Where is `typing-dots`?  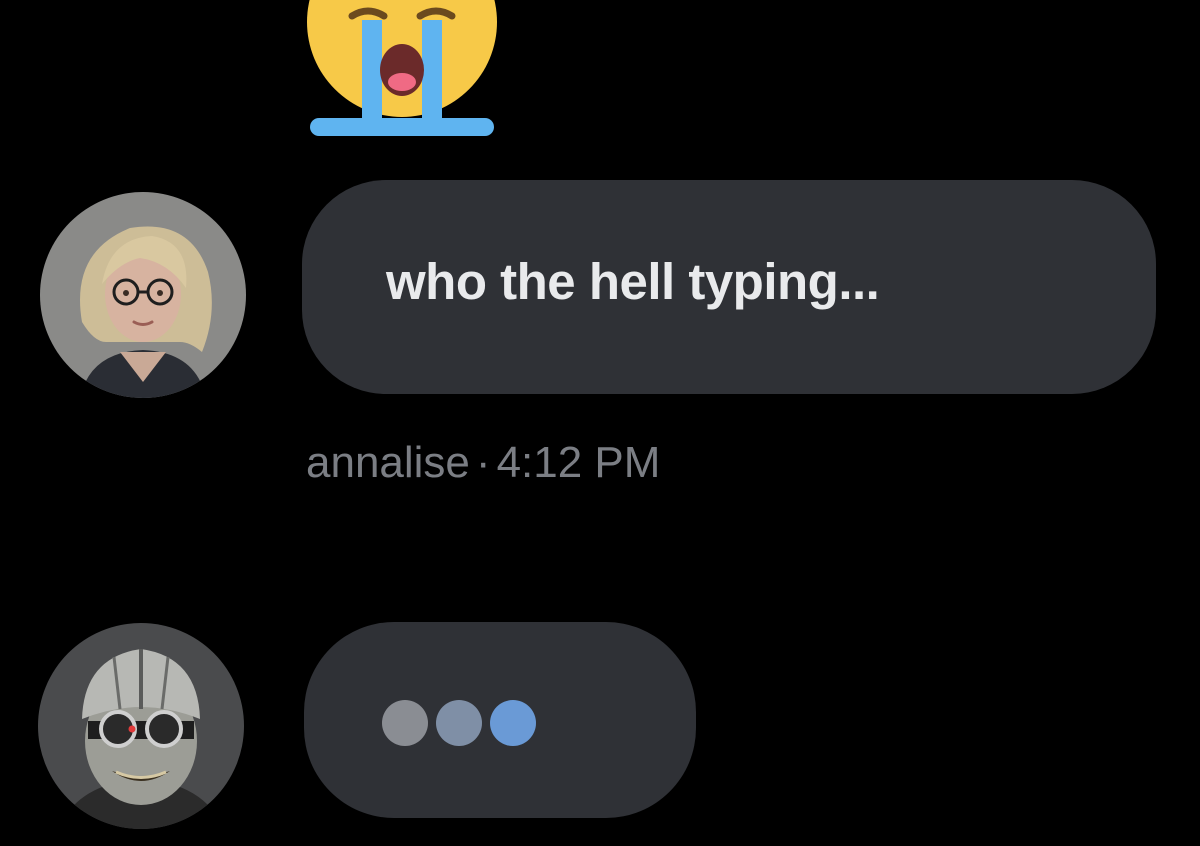 typing-dots is located at coordinates (459, 723).